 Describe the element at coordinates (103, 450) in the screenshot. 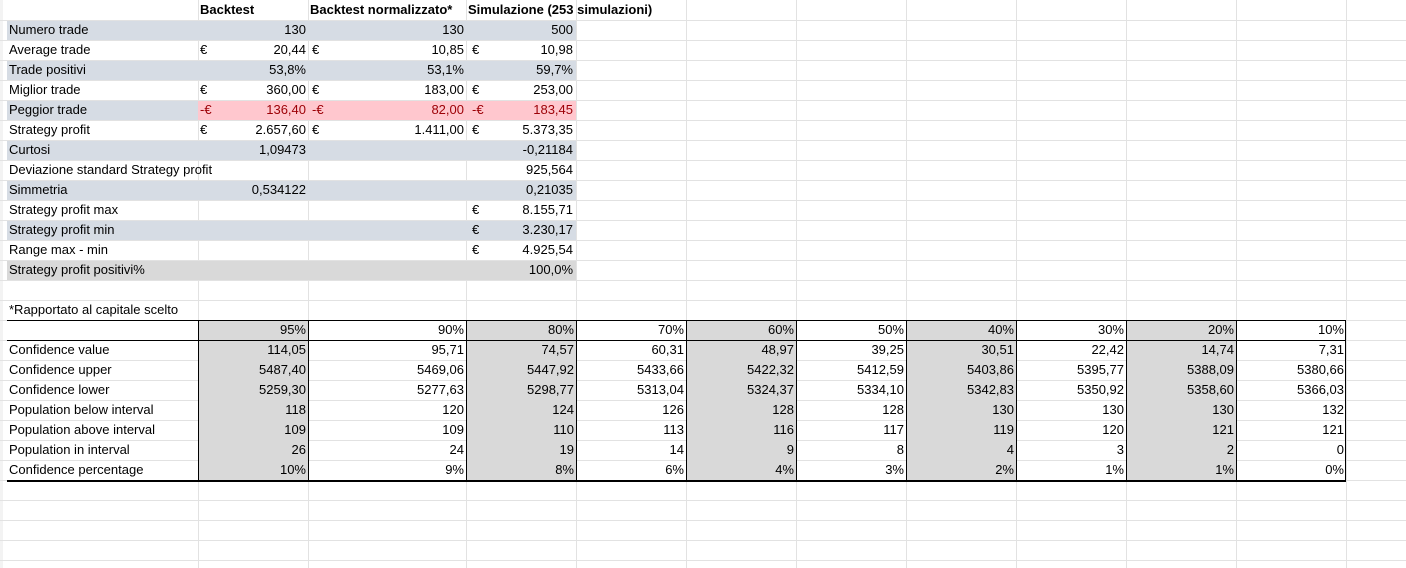

I see `confidence-row-label: Population in interval` at that location.